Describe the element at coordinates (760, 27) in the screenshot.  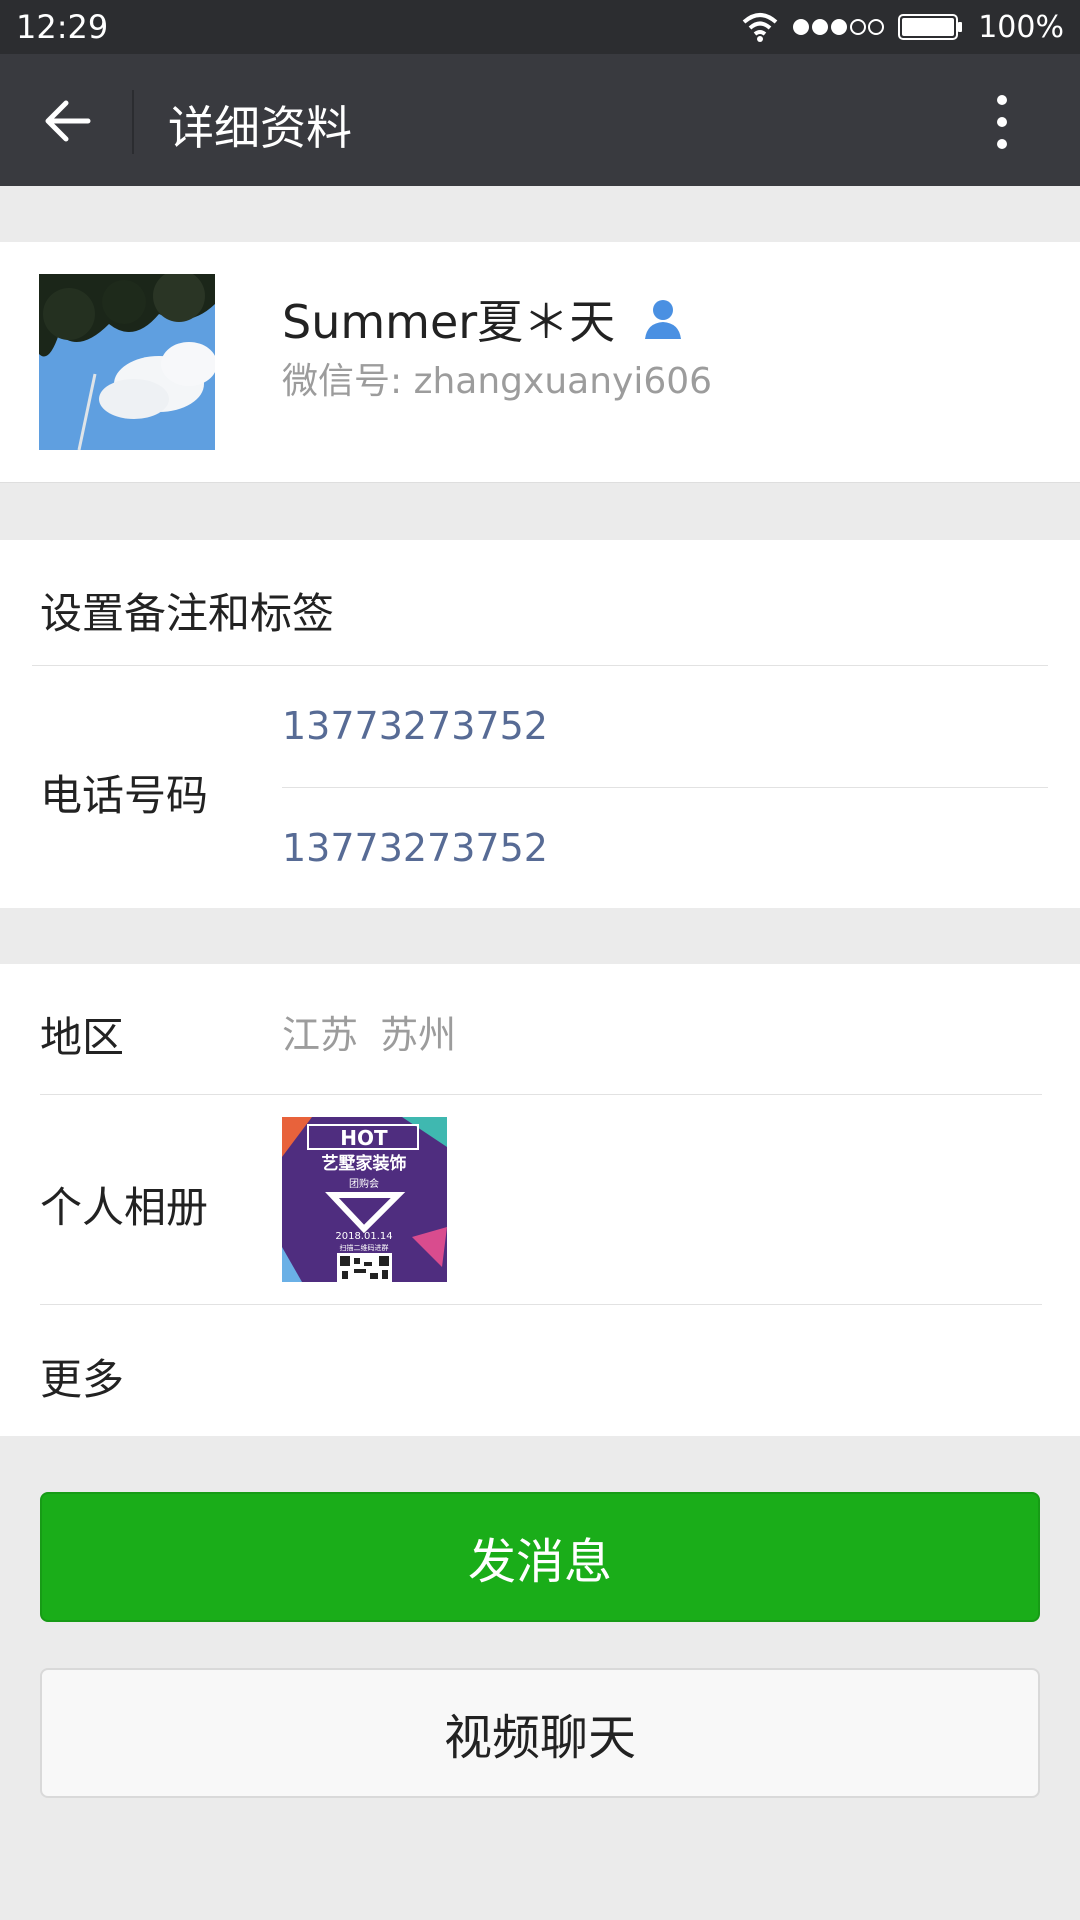
I see `wifi-icon` at that location.